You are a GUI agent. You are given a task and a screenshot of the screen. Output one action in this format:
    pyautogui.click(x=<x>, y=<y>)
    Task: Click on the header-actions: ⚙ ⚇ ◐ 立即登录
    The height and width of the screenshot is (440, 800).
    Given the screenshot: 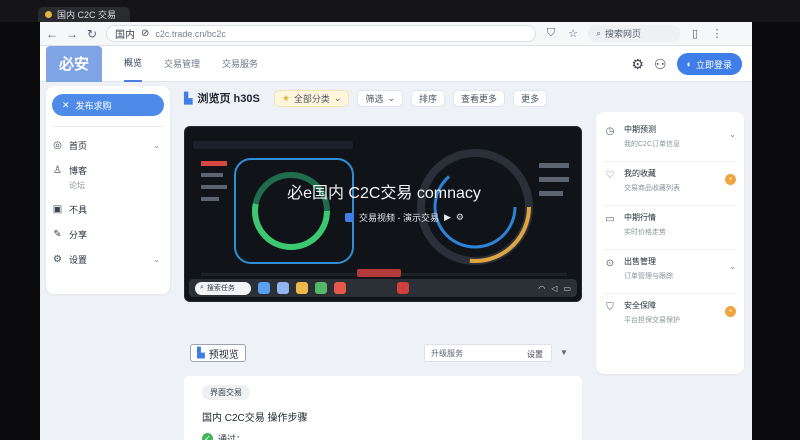 What is the action you would take?
    pyautogui.click(x=686, y=64)
    